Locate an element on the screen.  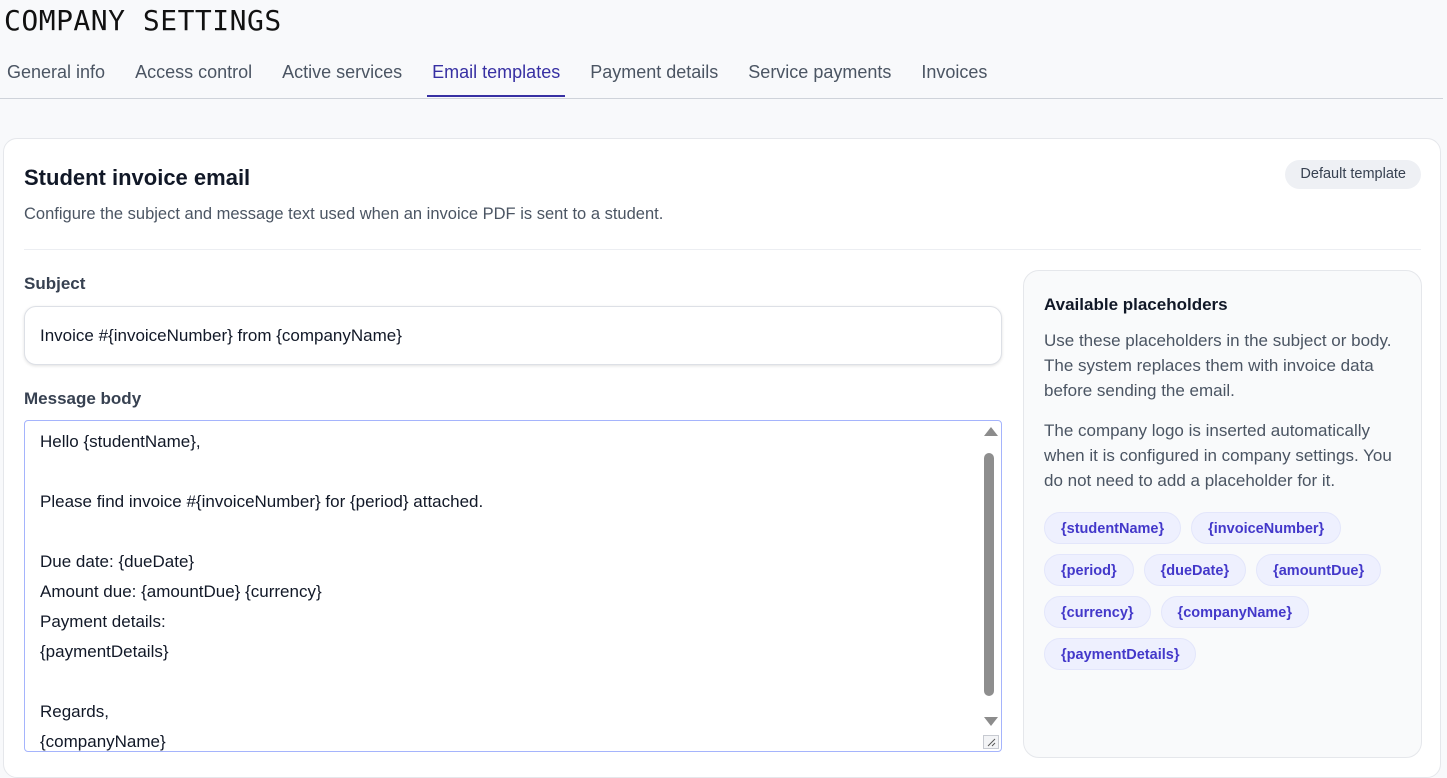
header-divider is located at coordinates (722, 249).